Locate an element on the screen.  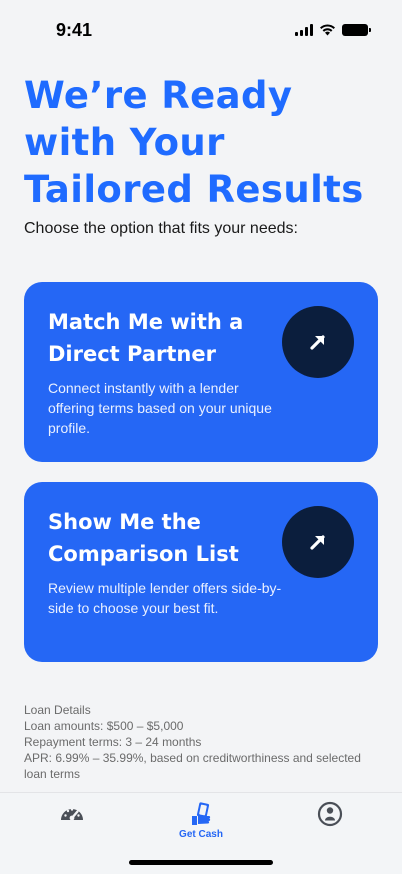
nav-item-profile is located at coordinates (330, 825).